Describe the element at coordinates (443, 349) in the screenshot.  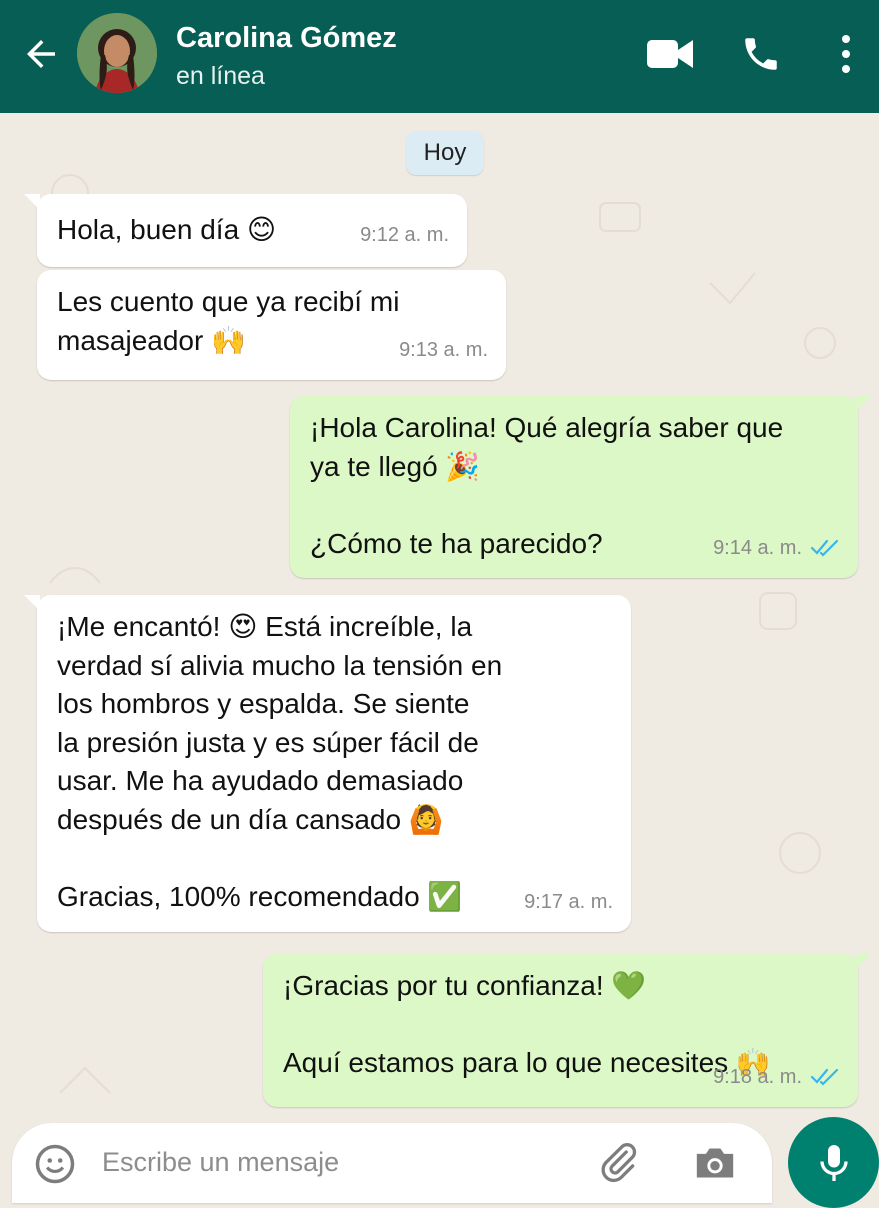
I see `message-time: 9:13 a. m.` at that location.